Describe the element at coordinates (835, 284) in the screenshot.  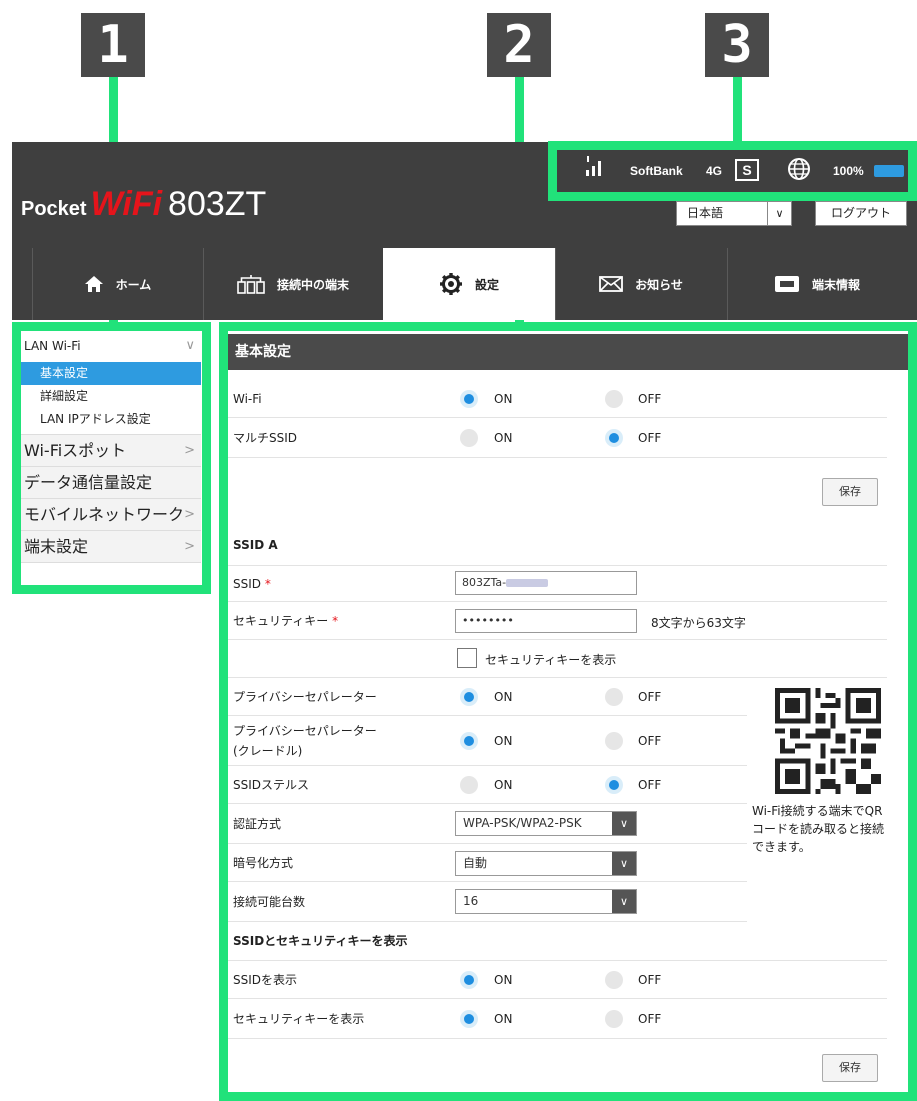
I see `tab-device-info-label: 端末情報` at that location.